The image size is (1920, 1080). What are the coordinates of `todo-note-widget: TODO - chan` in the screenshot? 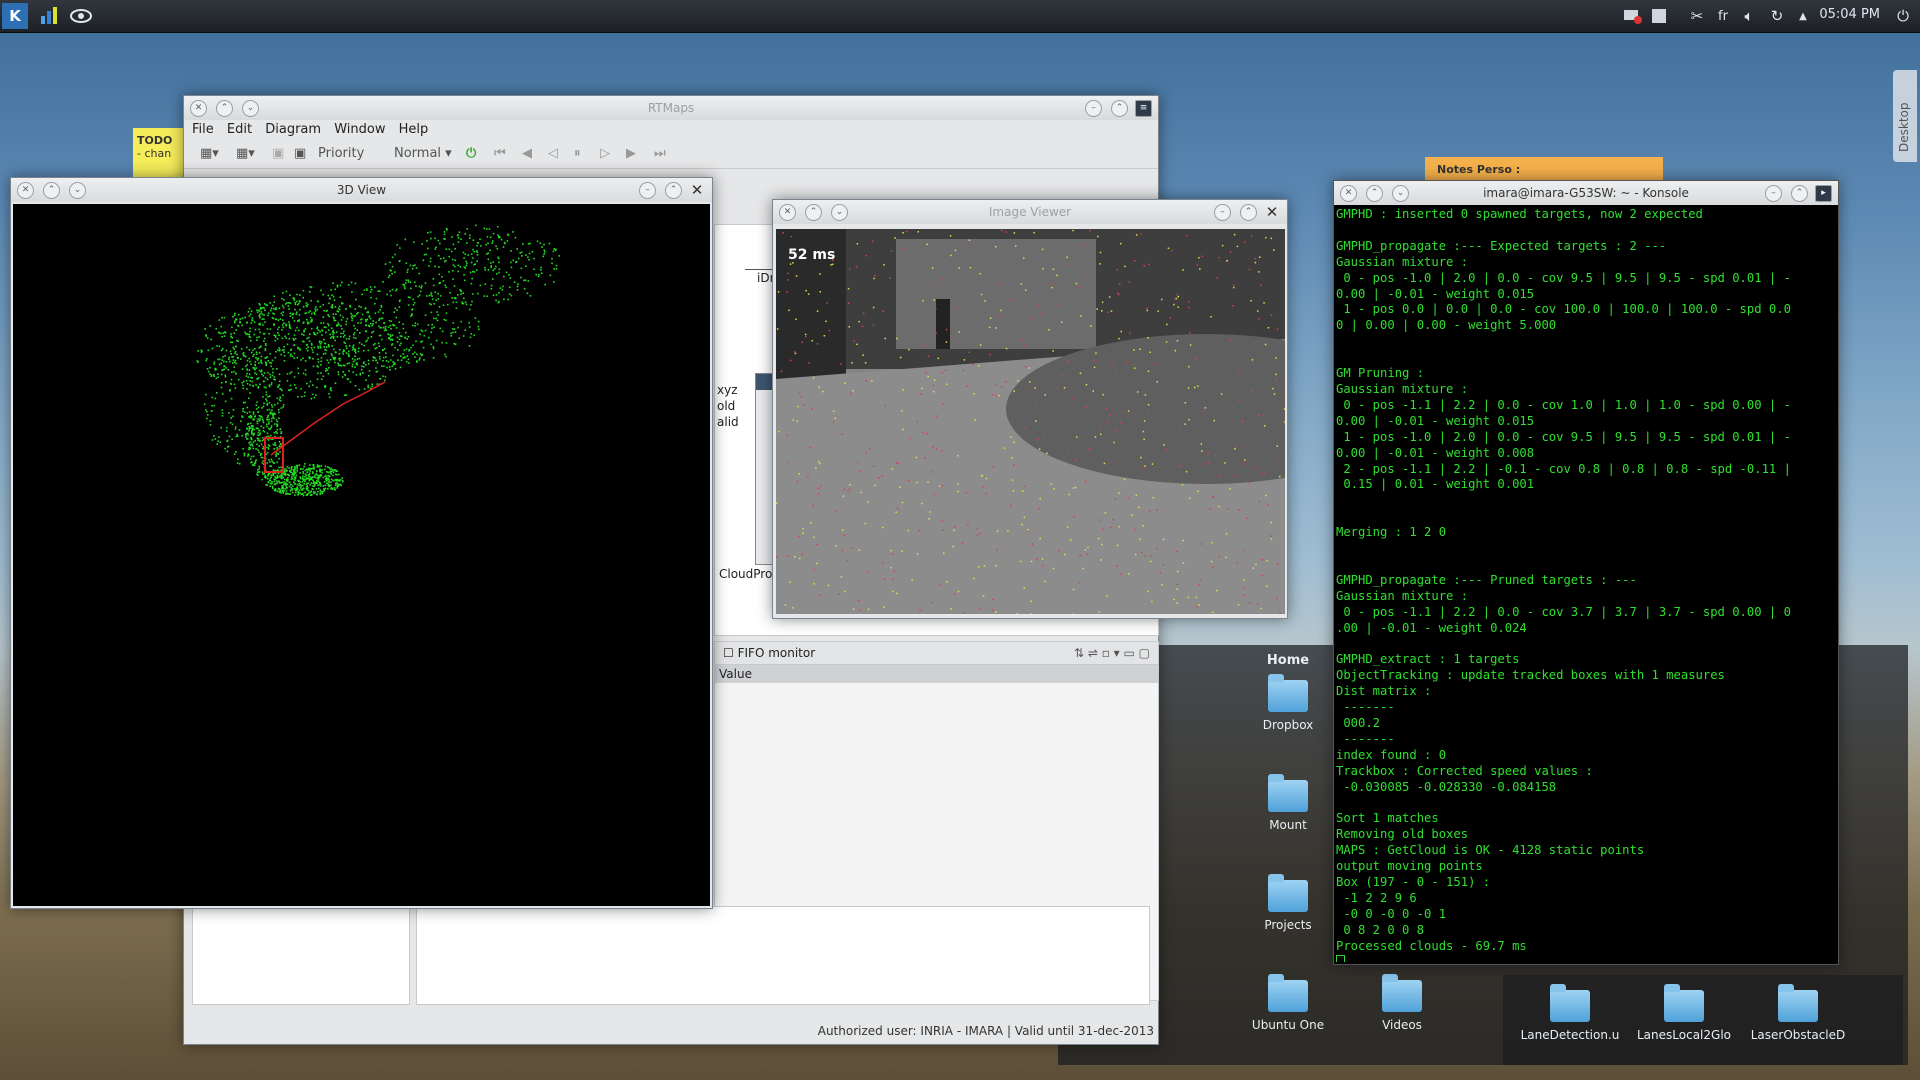 It's located at (159, 153).